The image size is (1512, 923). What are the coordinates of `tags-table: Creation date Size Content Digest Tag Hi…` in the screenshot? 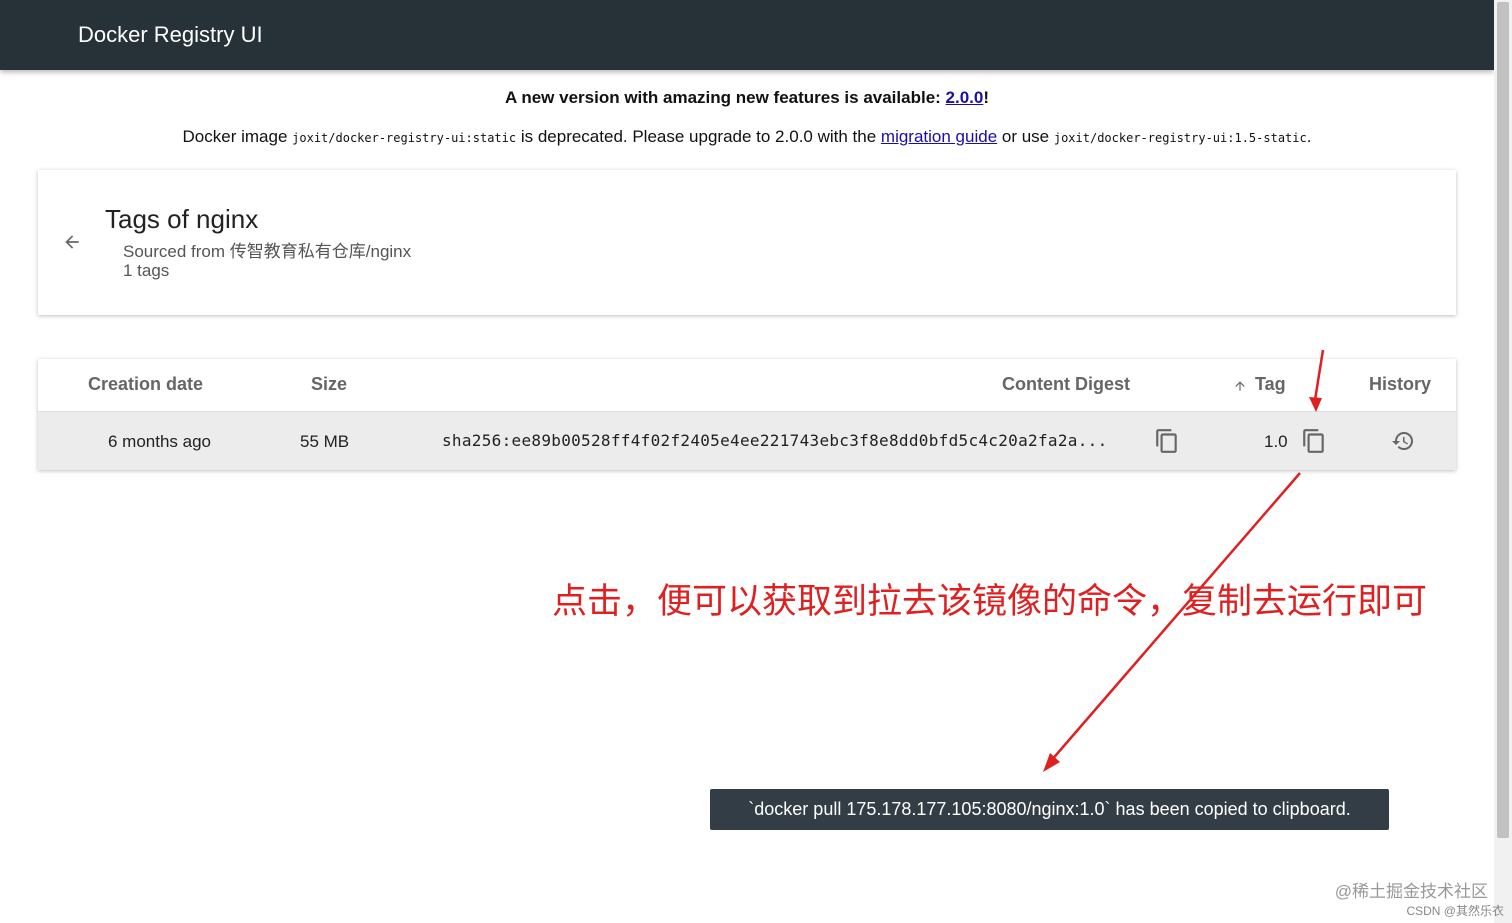 It's located at (747, 414).